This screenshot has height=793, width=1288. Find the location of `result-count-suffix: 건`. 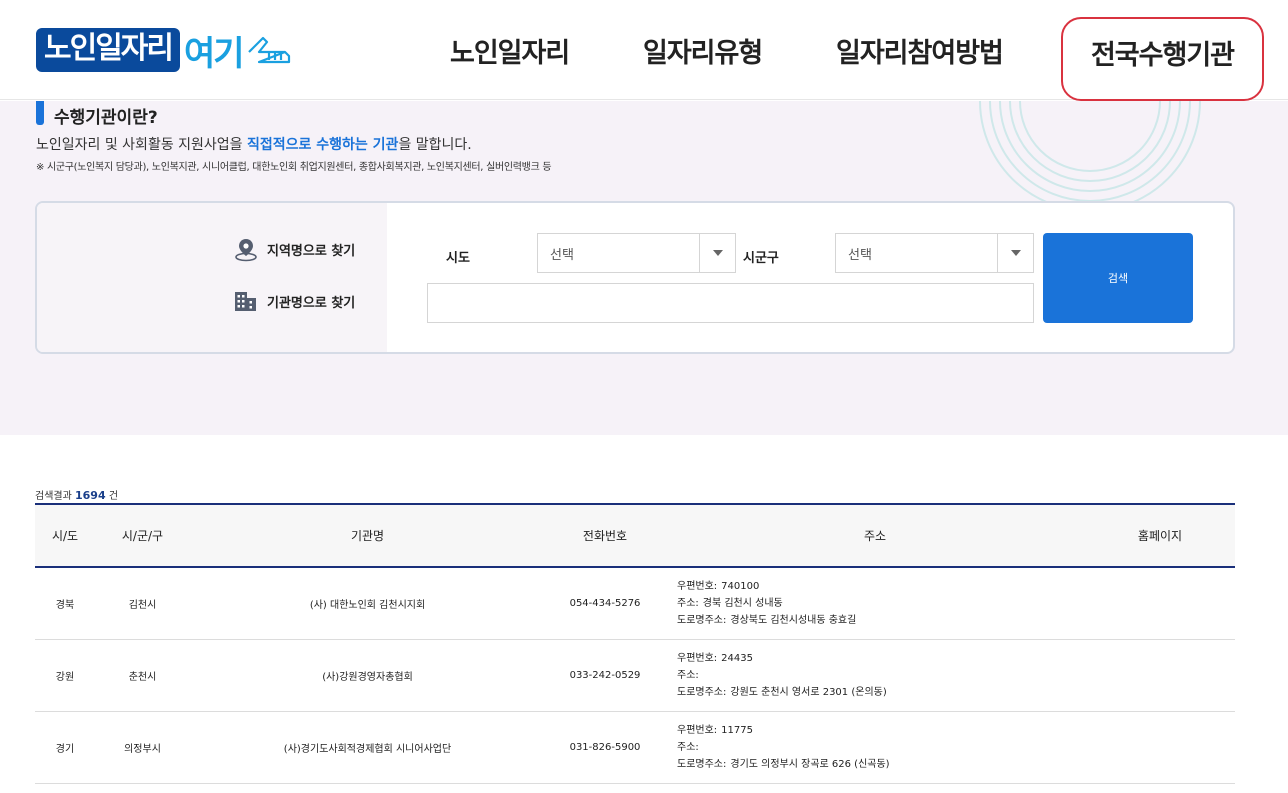

result-count-suffix: 건 is located at coordinates (113, 496).